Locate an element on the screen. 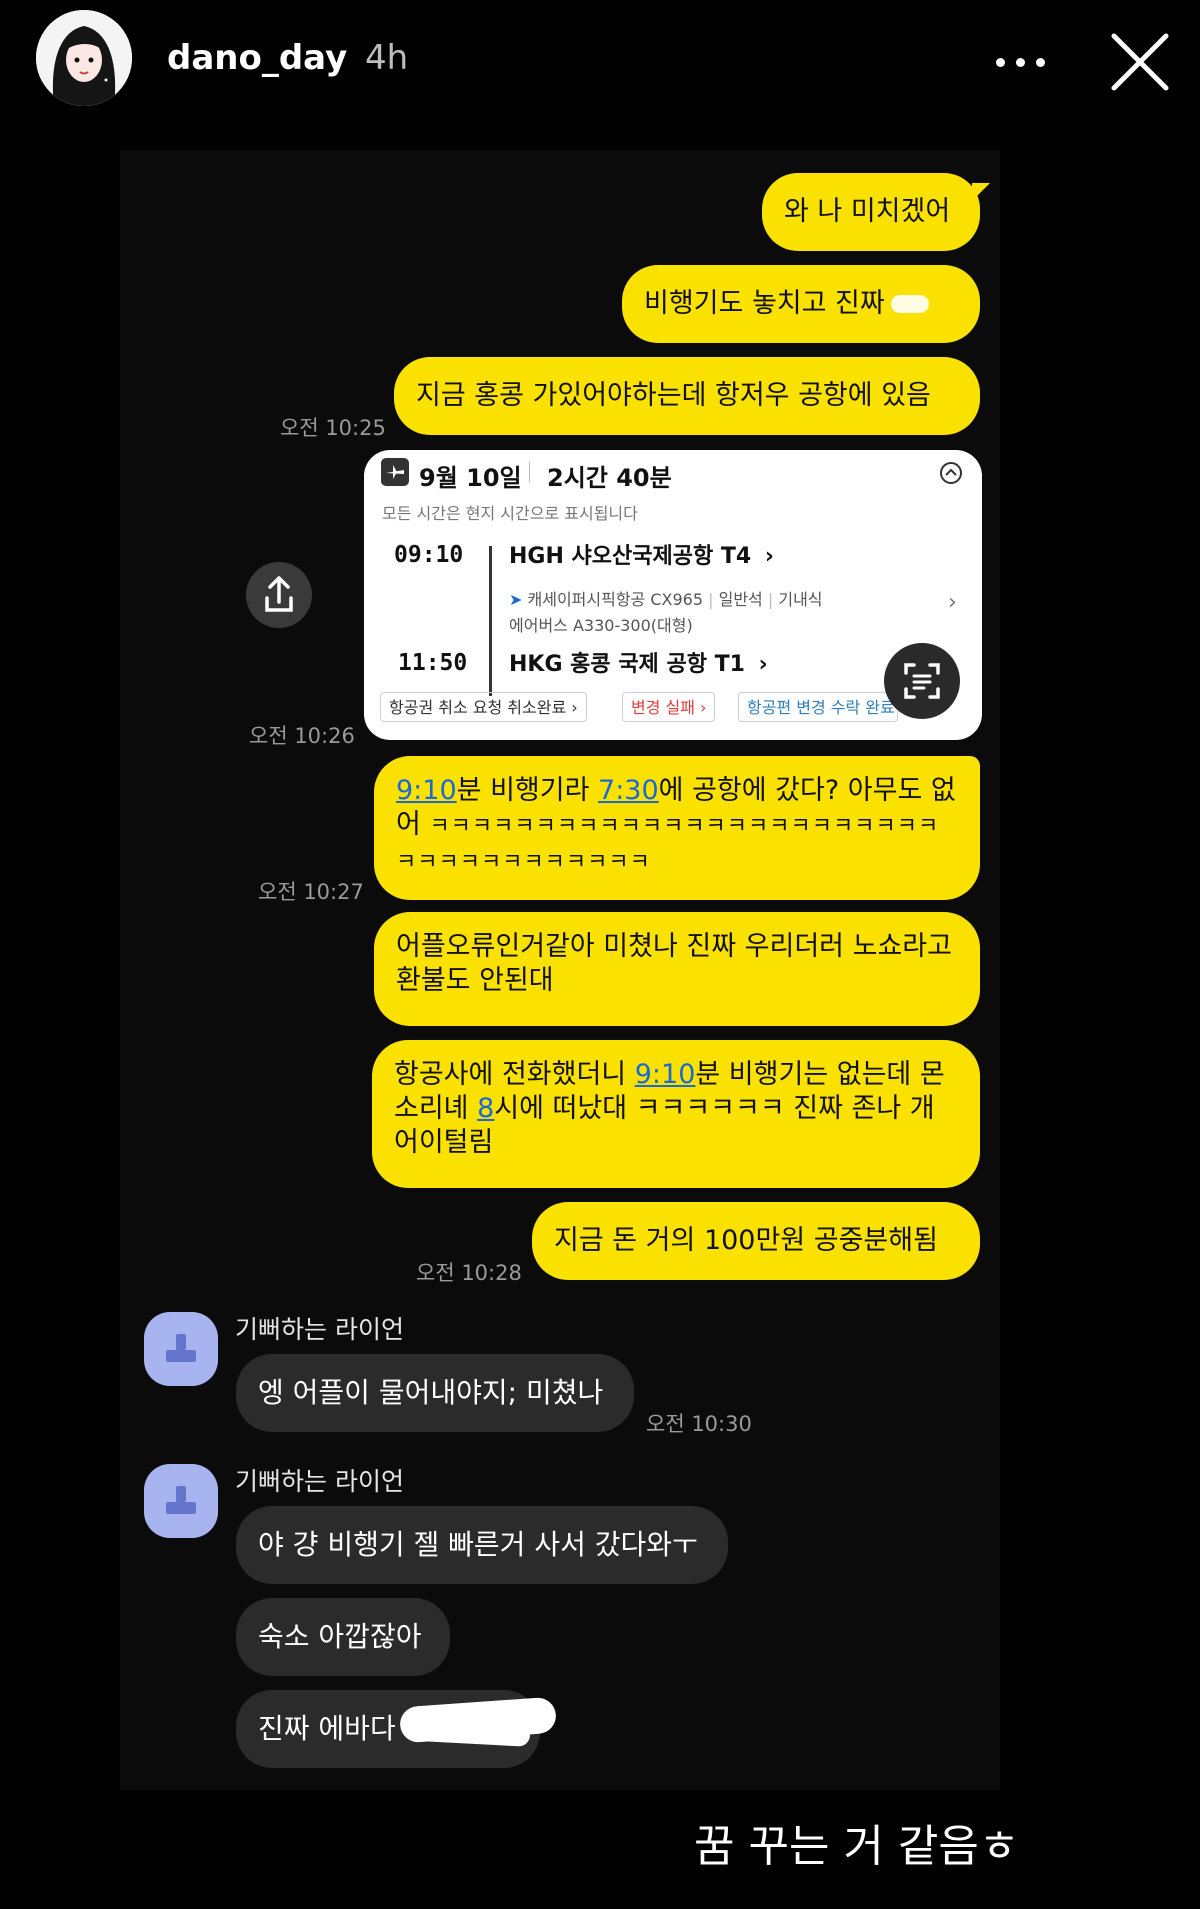 This screenshot has width=1200, height=1909. flight-duration: 2시간 40분 is located at coordinates (609, 478).